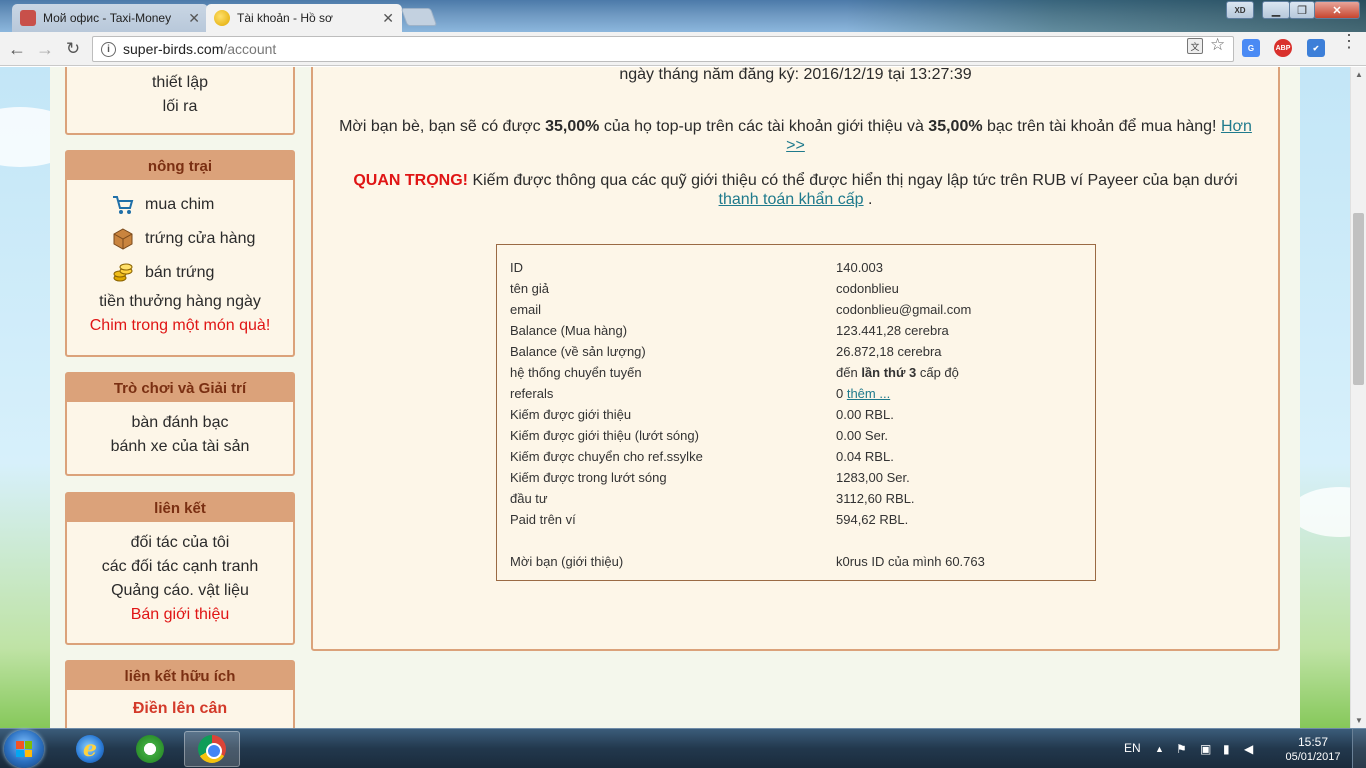 This screenshot has width=1366, height=768. What do you see at coordinates (1358, 299) in the screenshot?
I see `scrollbar-thumb` at bounding box center [1358, 299].